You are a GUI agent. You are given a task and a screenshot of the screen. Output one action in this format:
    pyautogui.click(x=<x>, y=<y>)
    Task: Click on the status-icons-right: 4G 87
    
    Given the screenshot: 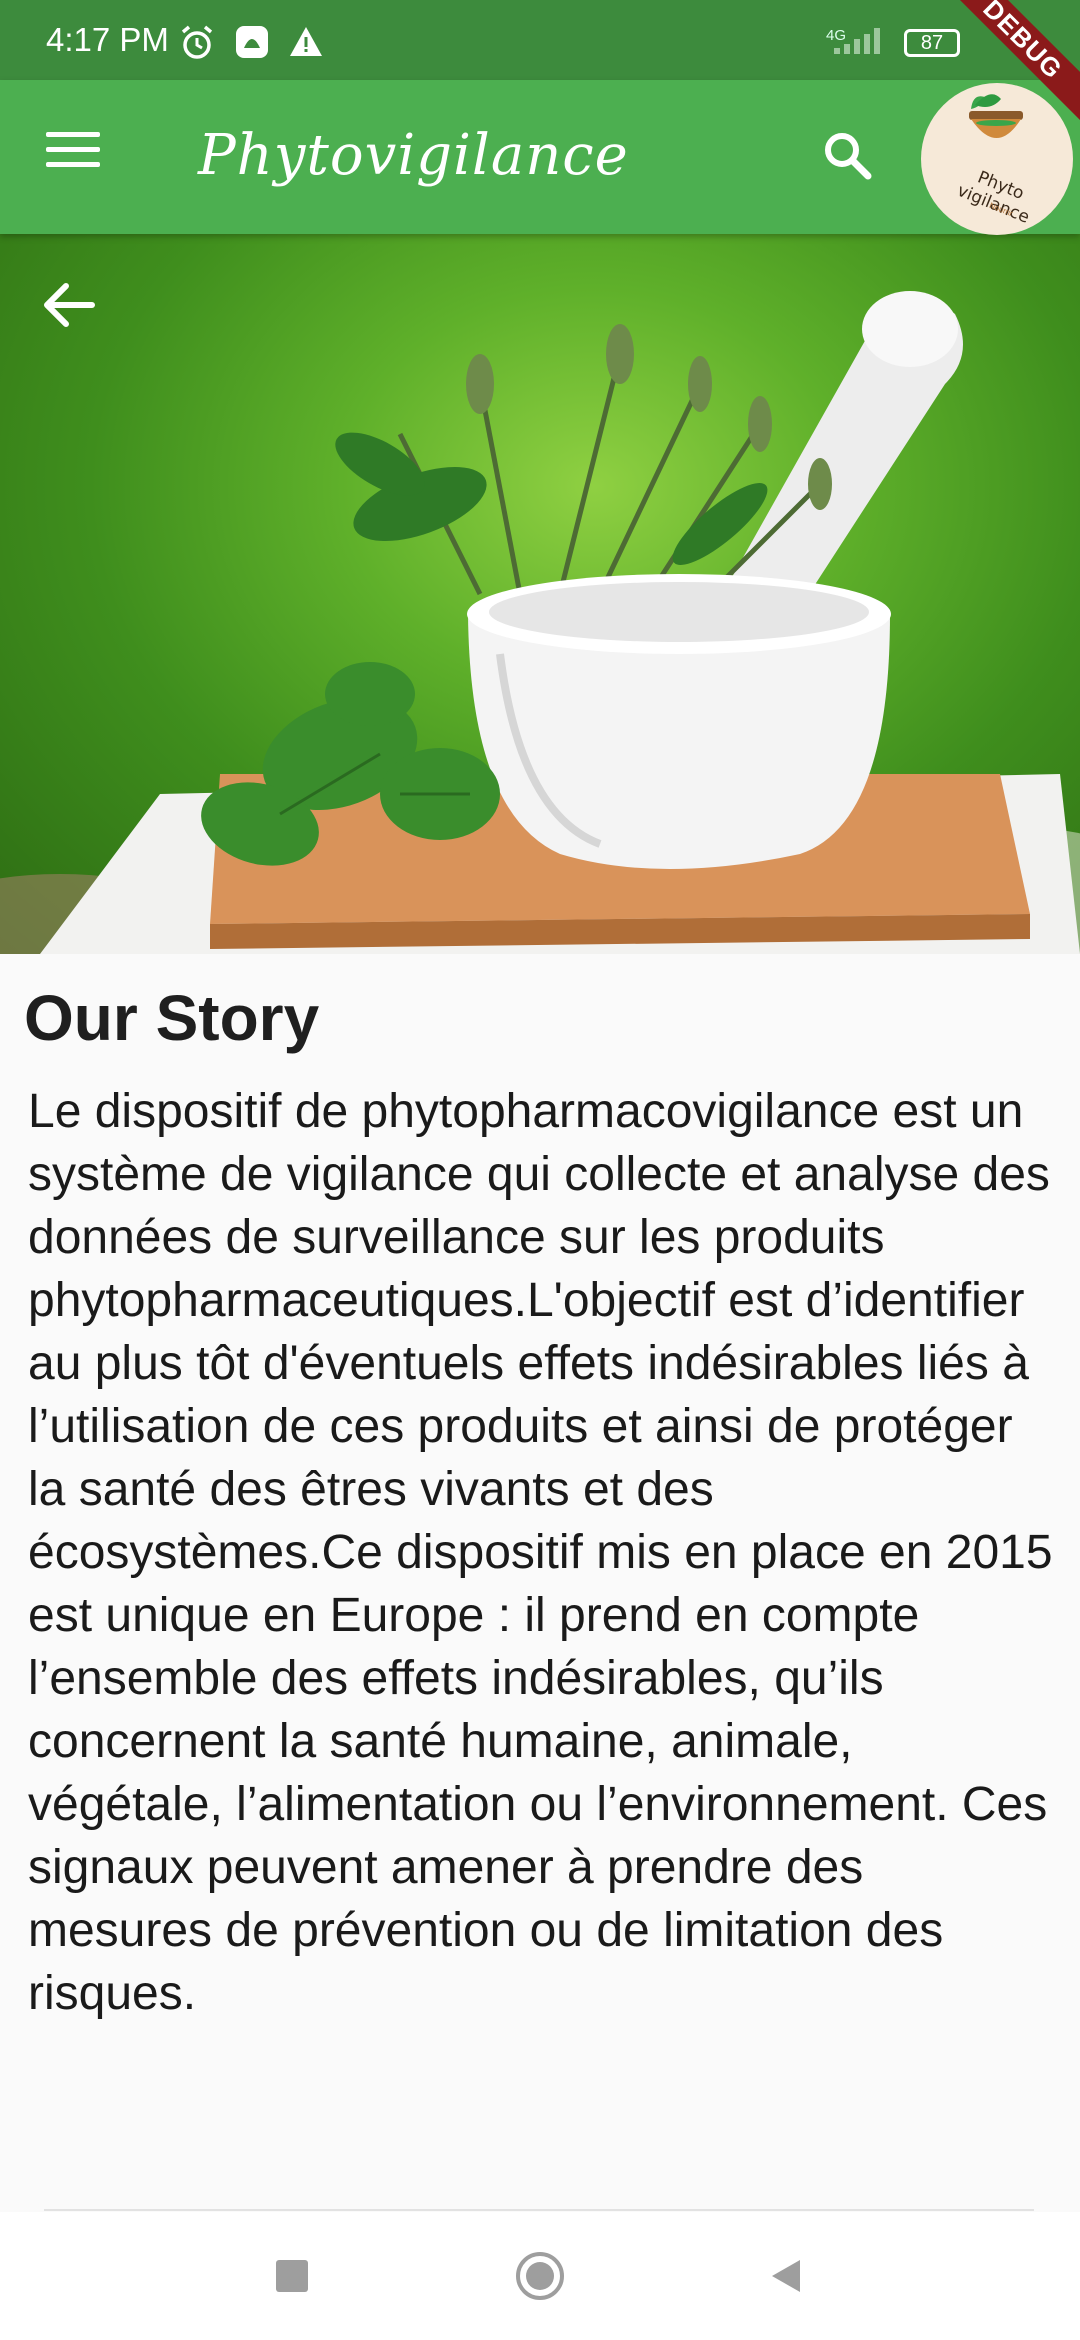 What is the action you would take?
    pyautogui.click(x=893, y=42)
    